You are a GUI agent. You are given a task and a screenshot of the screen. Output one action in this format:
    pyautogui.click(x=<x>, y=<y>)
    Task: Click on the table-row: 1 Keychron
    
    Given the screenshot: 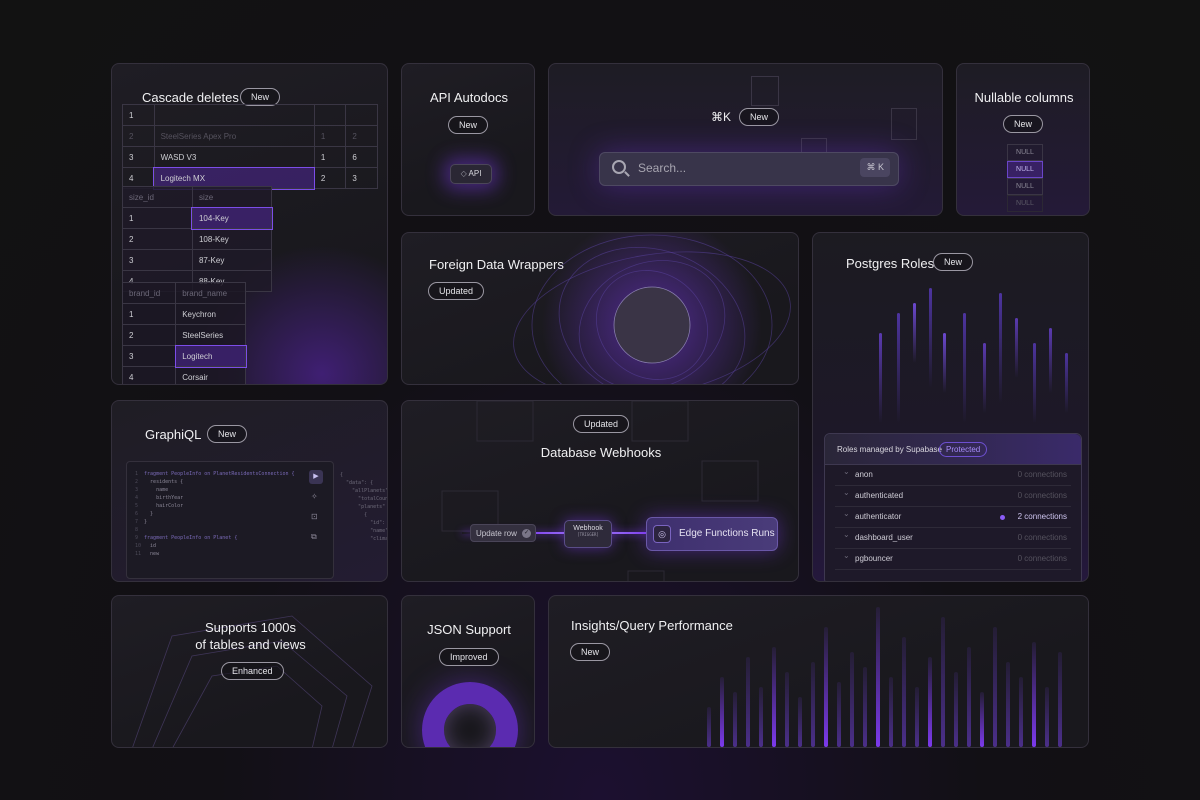 What is the action you would take?
    pyautogui.click(x=183, y=314)
    